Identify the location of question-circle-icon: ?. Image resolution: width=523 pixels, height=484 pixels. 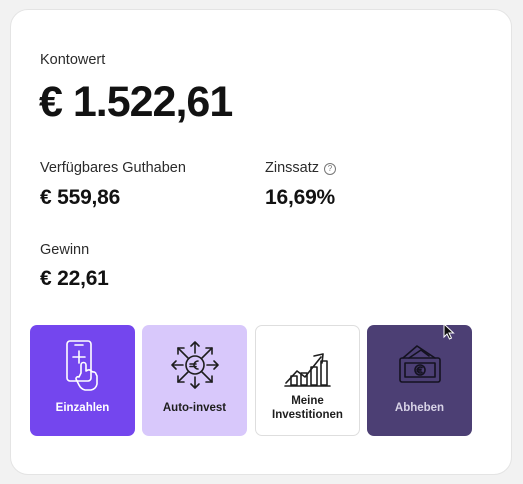
(330, 169).